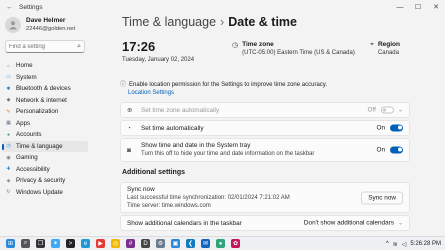 Image resolution: width=445 pixels, height=250 pixels. Describe the element at coordinates (145, 243) in the screenshot. I see `dev-icon: D` at that location.